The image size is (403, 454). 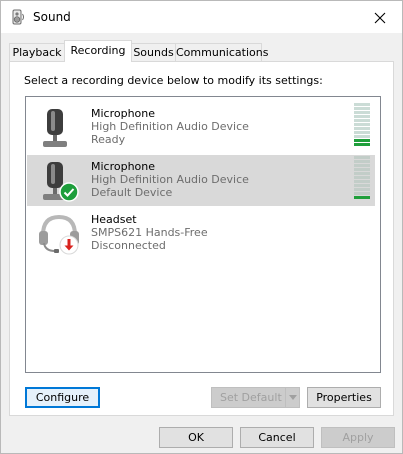 What do you see at coordinates (98, 51) in the screenshot?
I see `tab-recording: Recording` at bounding box center [98, 51].